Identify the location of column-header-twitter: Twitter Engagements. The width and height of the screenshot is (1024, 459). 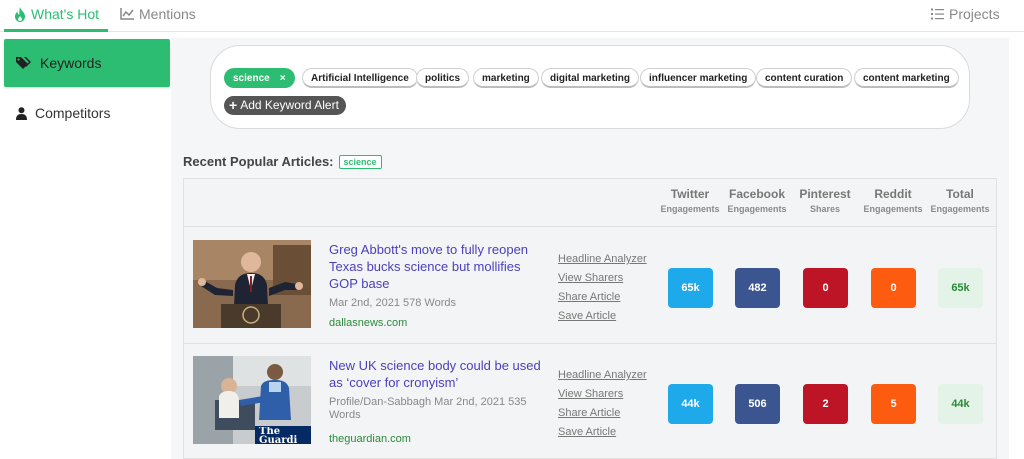
(690, 200).